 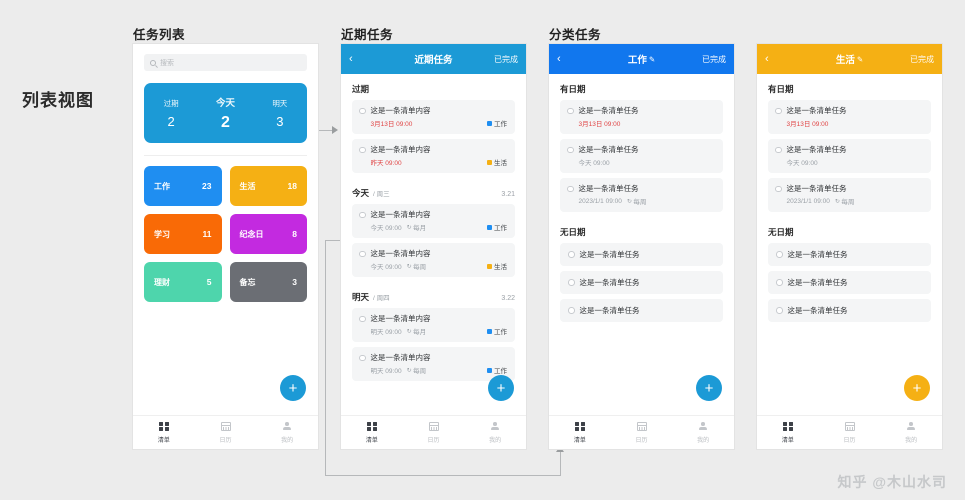 I want to click on tag-color-swatch, so click(x=489, y=266).